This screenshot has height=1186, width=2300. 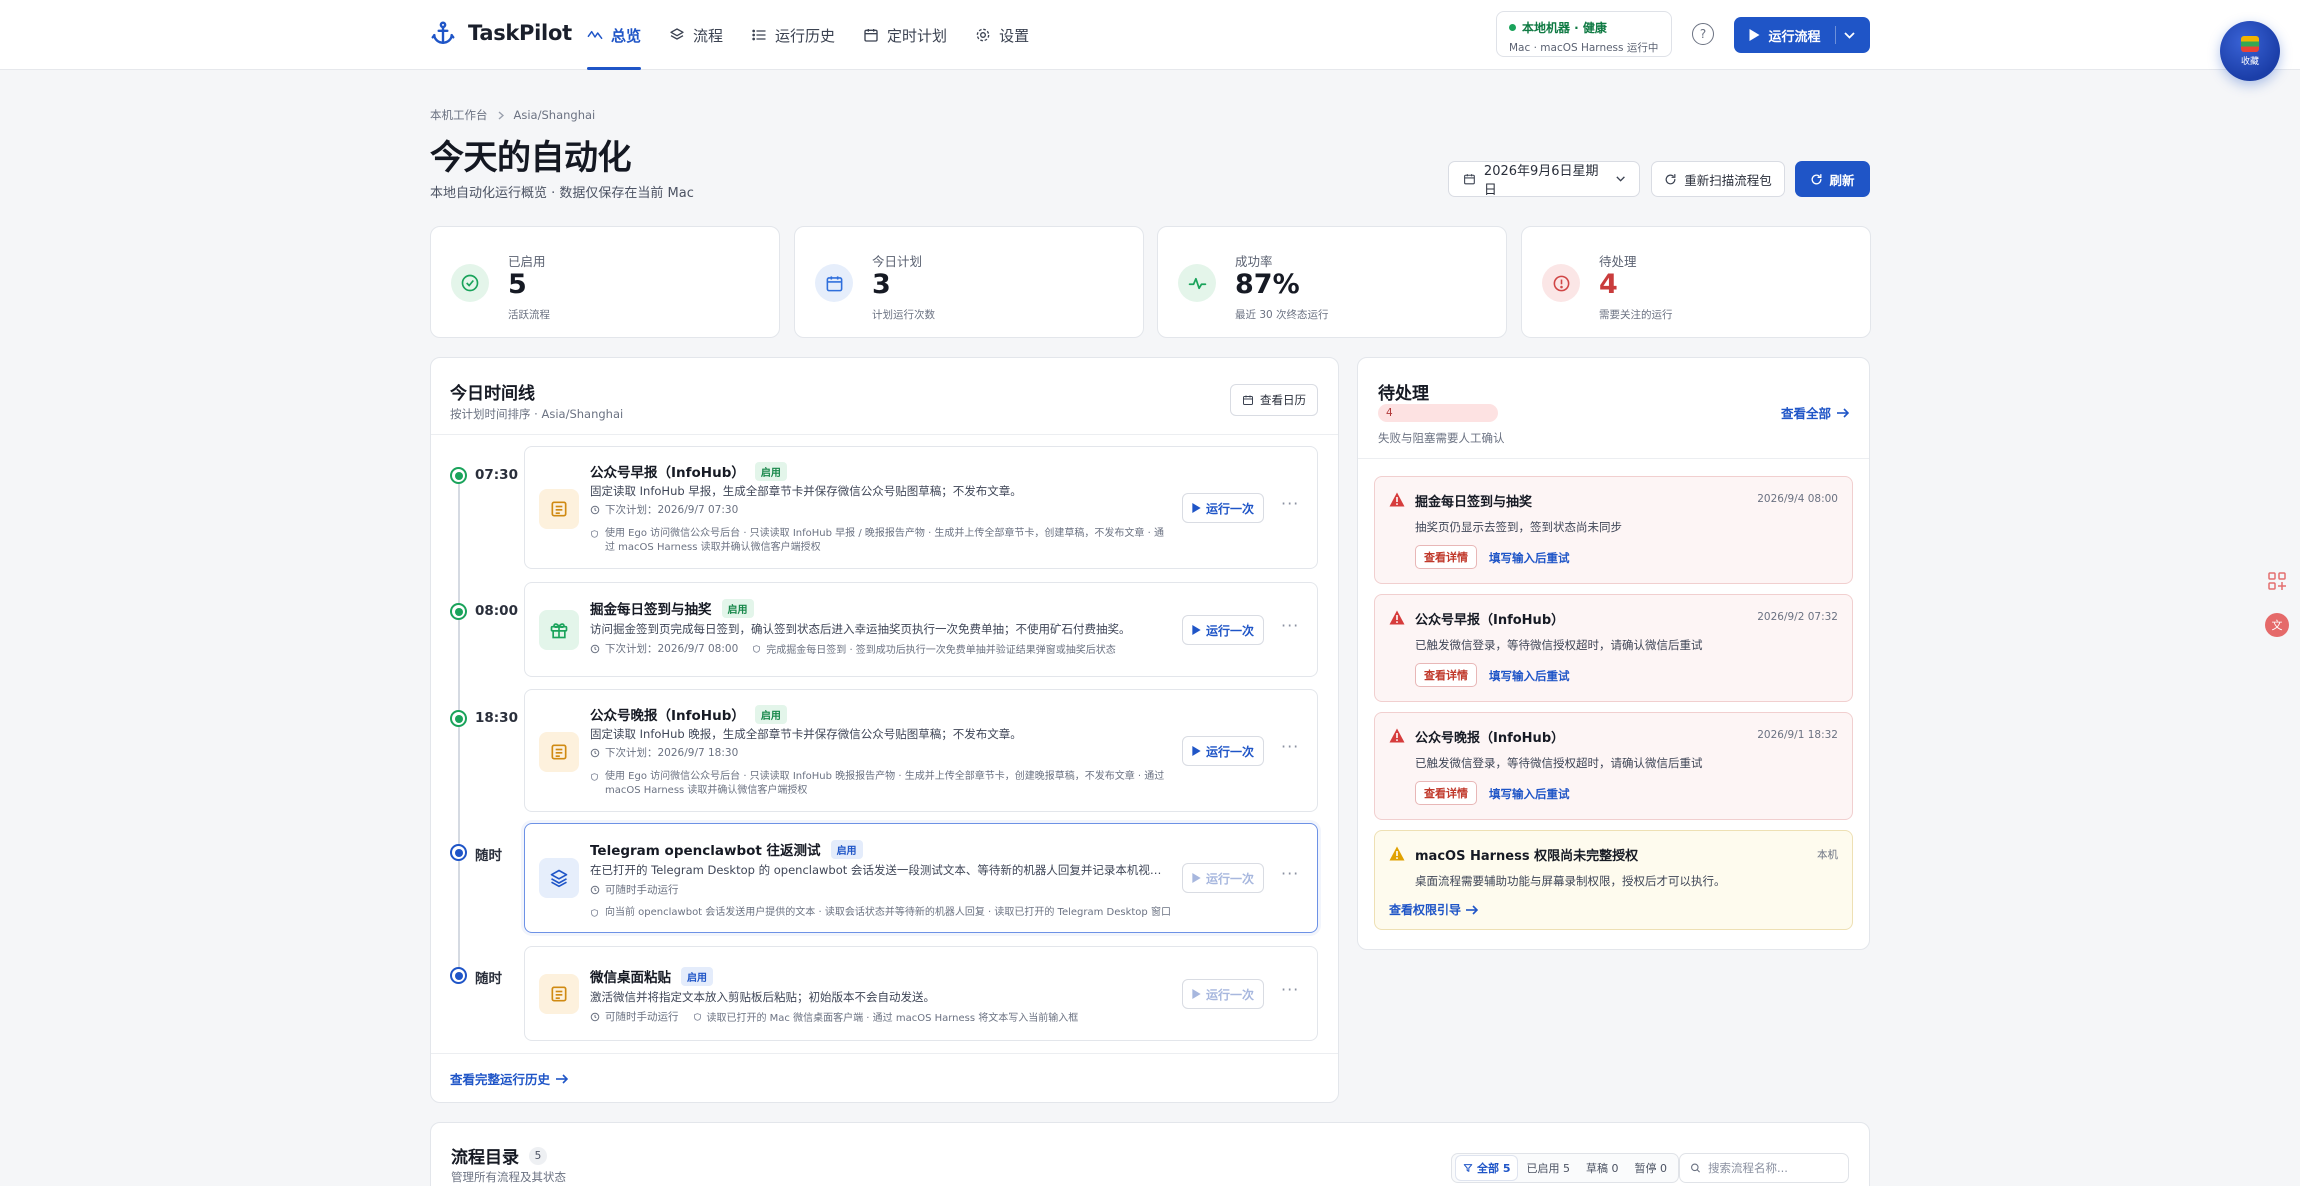 I want to click on brand: TaskPilot, so click(x=501, y=33).